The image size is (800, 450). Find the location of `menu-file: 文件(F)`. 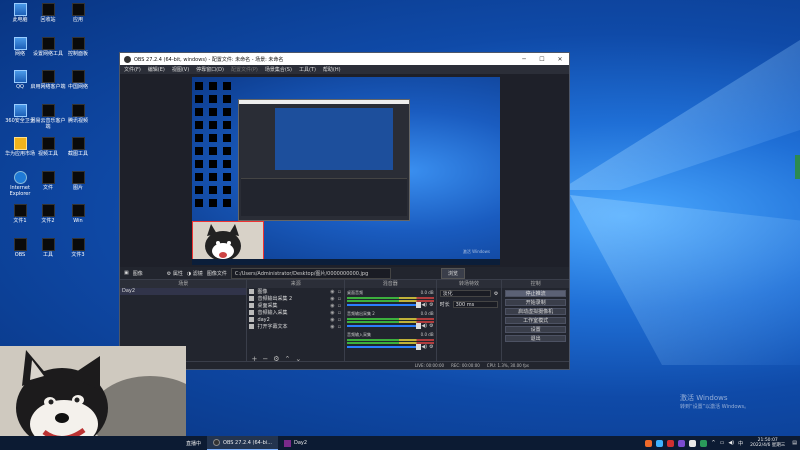

menu-file: 文件(F) is located at coordinates (132, 69).